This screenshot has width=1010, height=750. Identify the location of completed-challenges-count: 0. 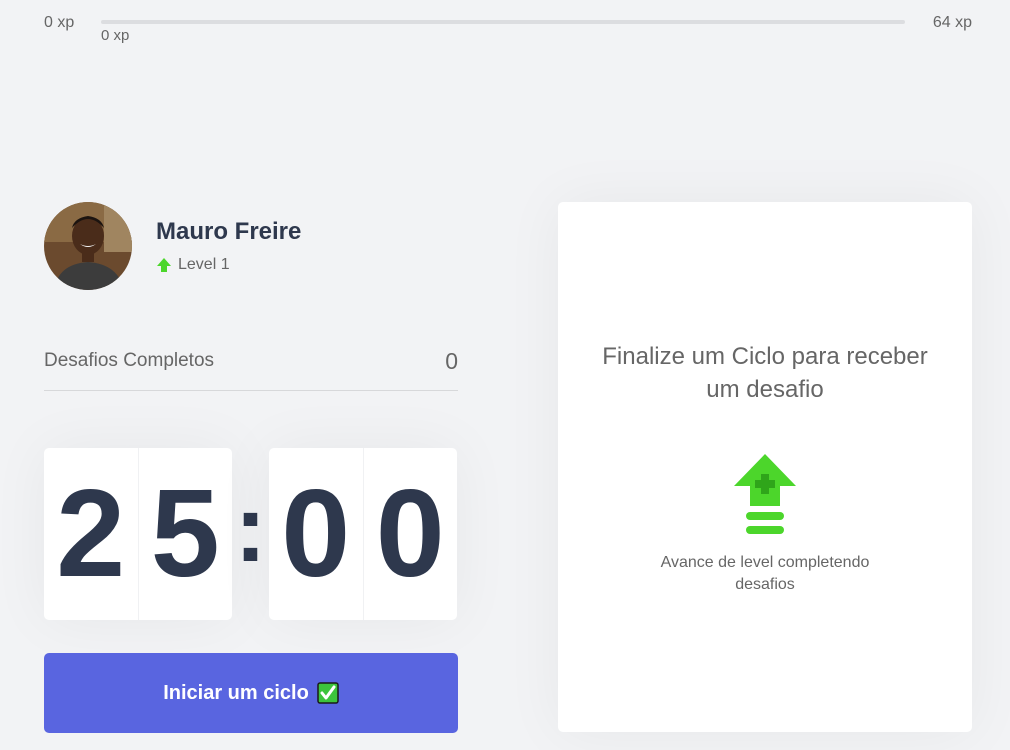
(451, 361).